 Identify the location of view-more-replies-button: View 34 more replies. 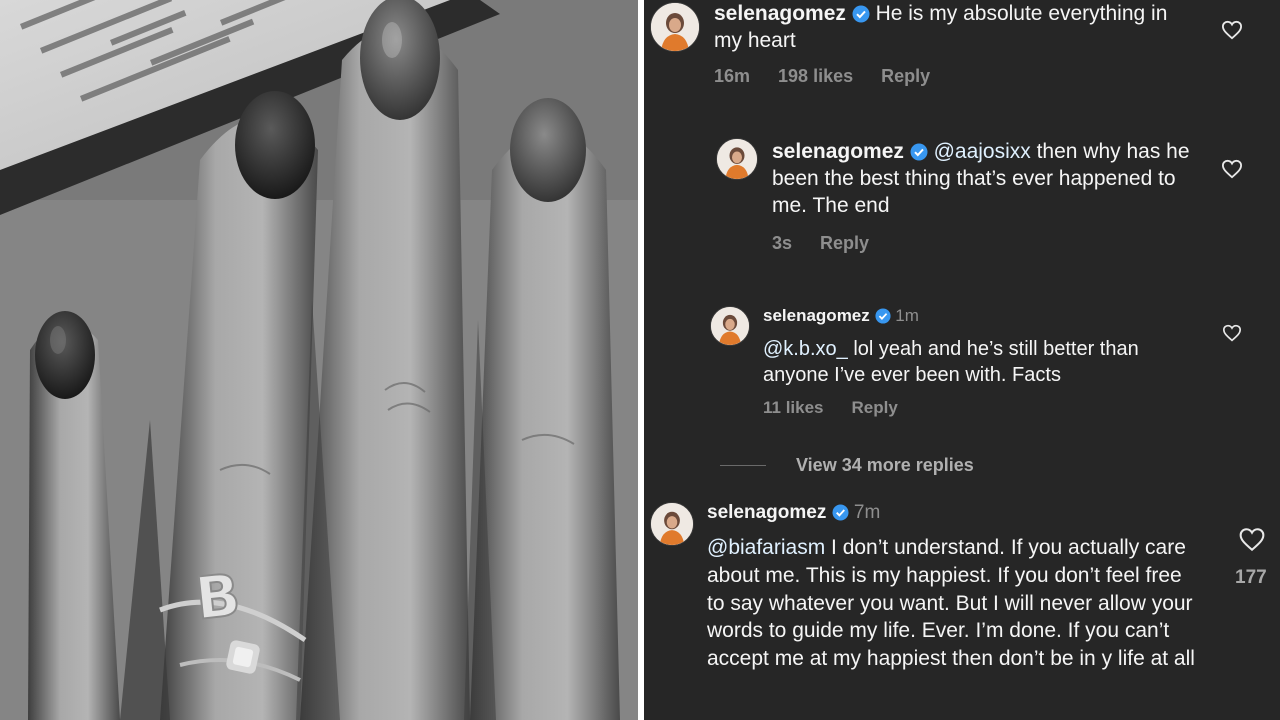
(847, 465).